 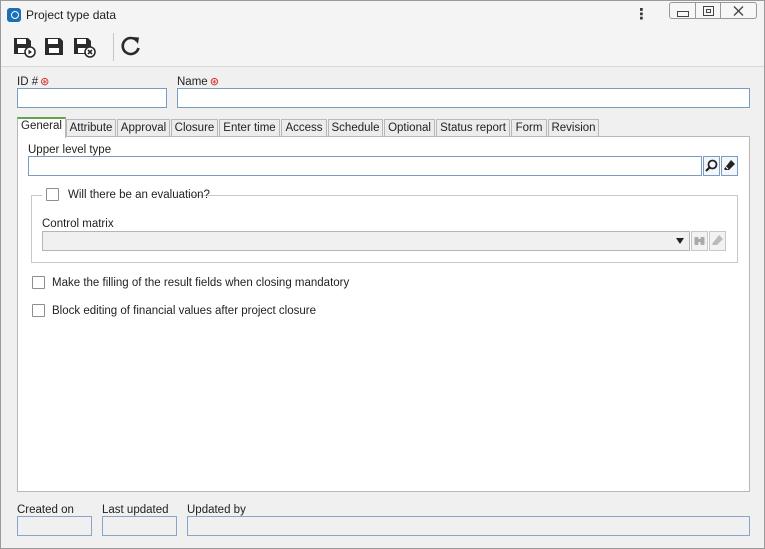 What do you see at coordinates (52, 194) in the screenshot?
I see `evaluation-checkbox` at bounding box center [52, 194].